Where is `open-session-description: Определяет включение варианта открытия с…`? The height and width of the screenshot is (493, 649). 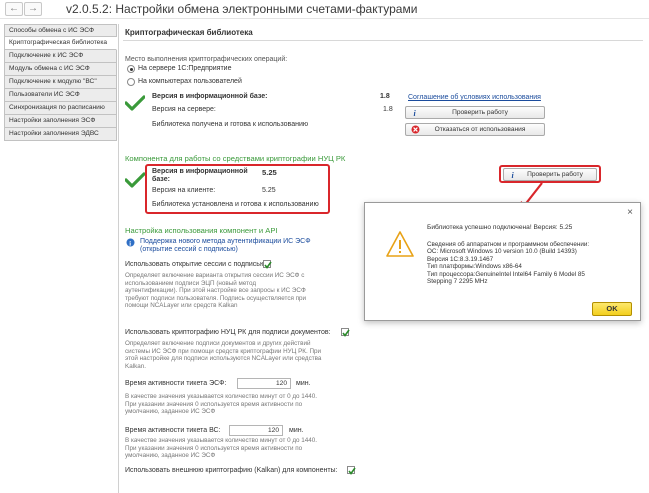
open-session-description: Определяет включение варианта открытия с… is located at coordinates (216, 291).